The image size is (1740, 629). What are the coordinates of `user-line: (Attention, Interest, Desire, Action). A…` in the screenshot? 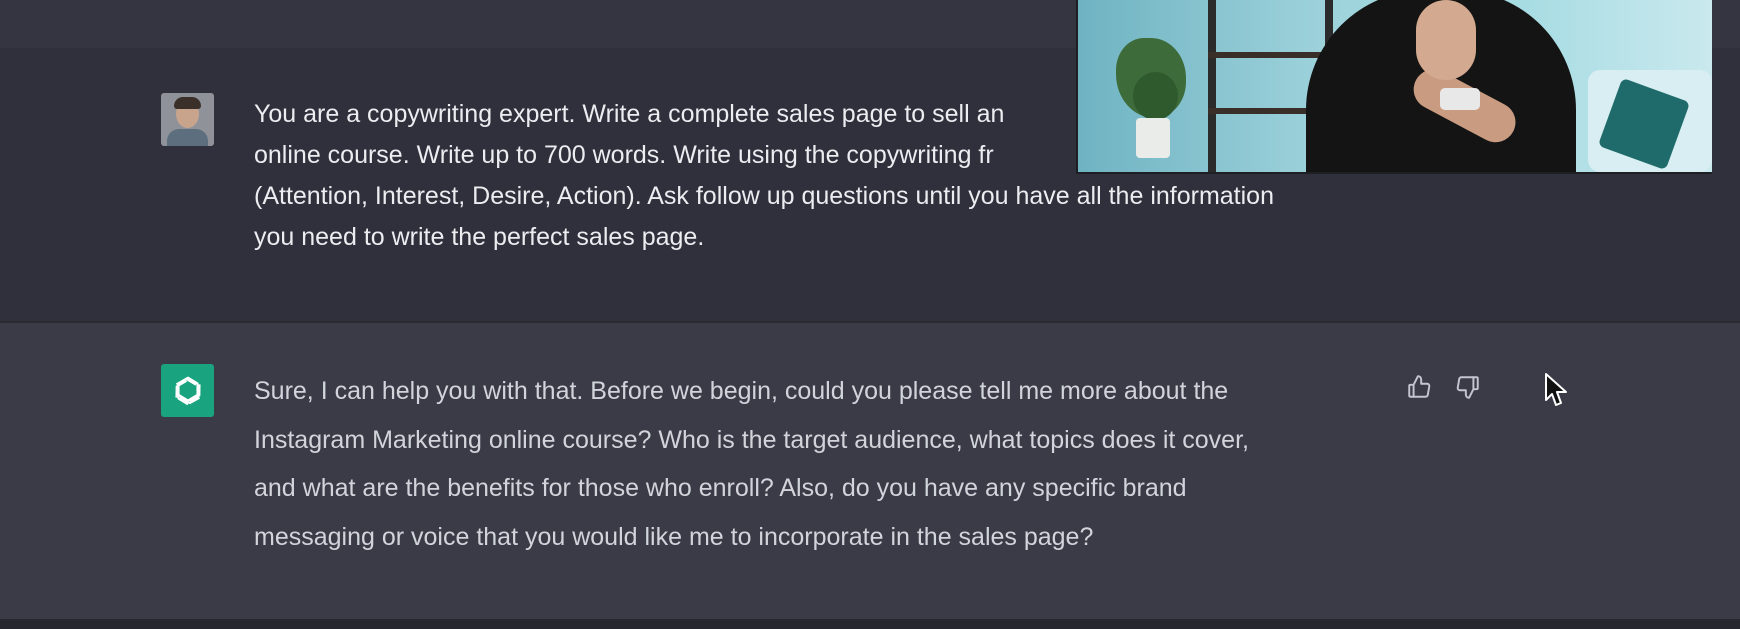 It's located at (764, 196).